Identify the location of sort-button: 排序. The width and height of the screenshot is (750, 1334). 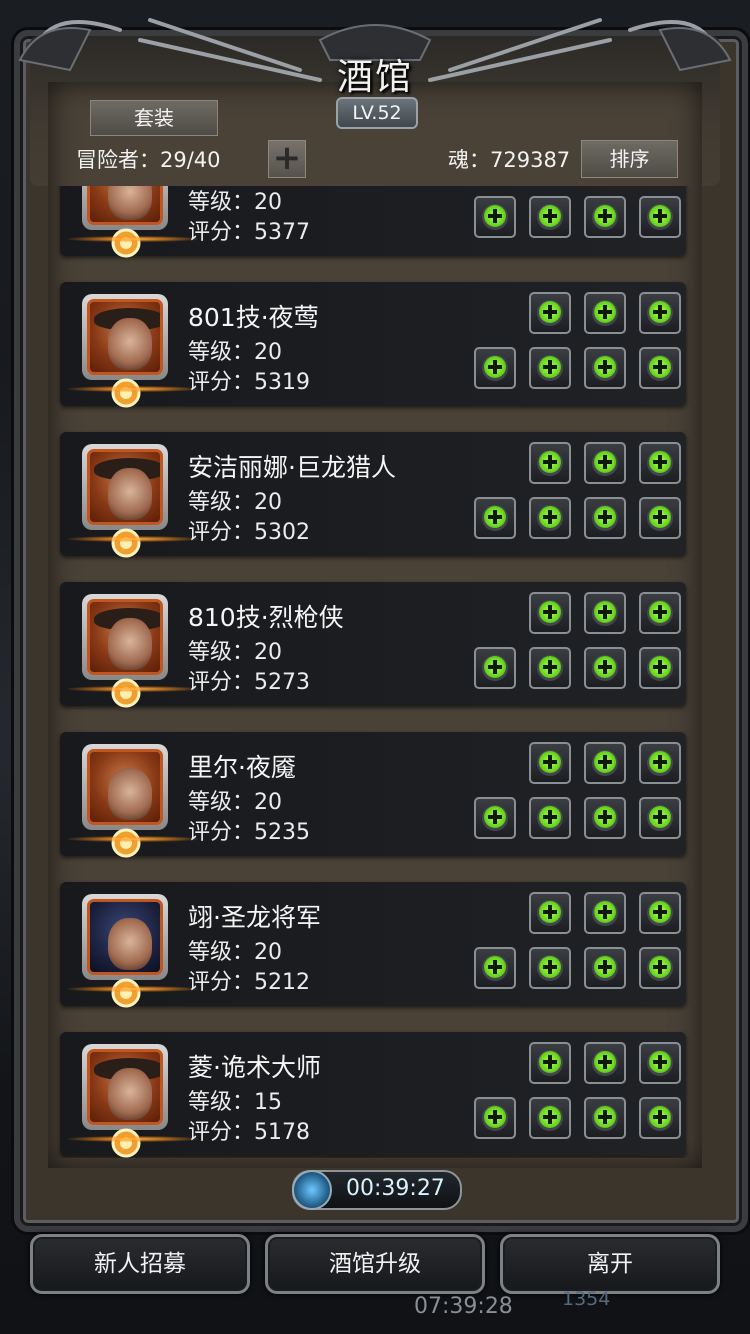
(629, 159).